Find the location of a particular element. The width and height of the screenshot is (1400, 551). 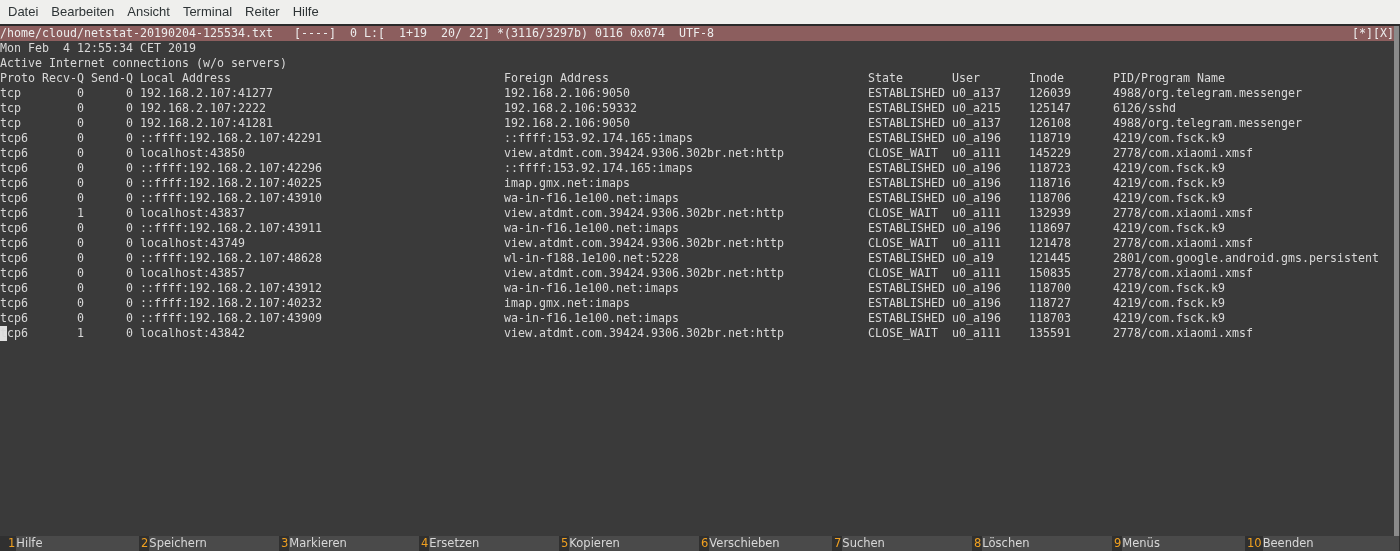

key-number: 7 is located at coordinates (838, 543).